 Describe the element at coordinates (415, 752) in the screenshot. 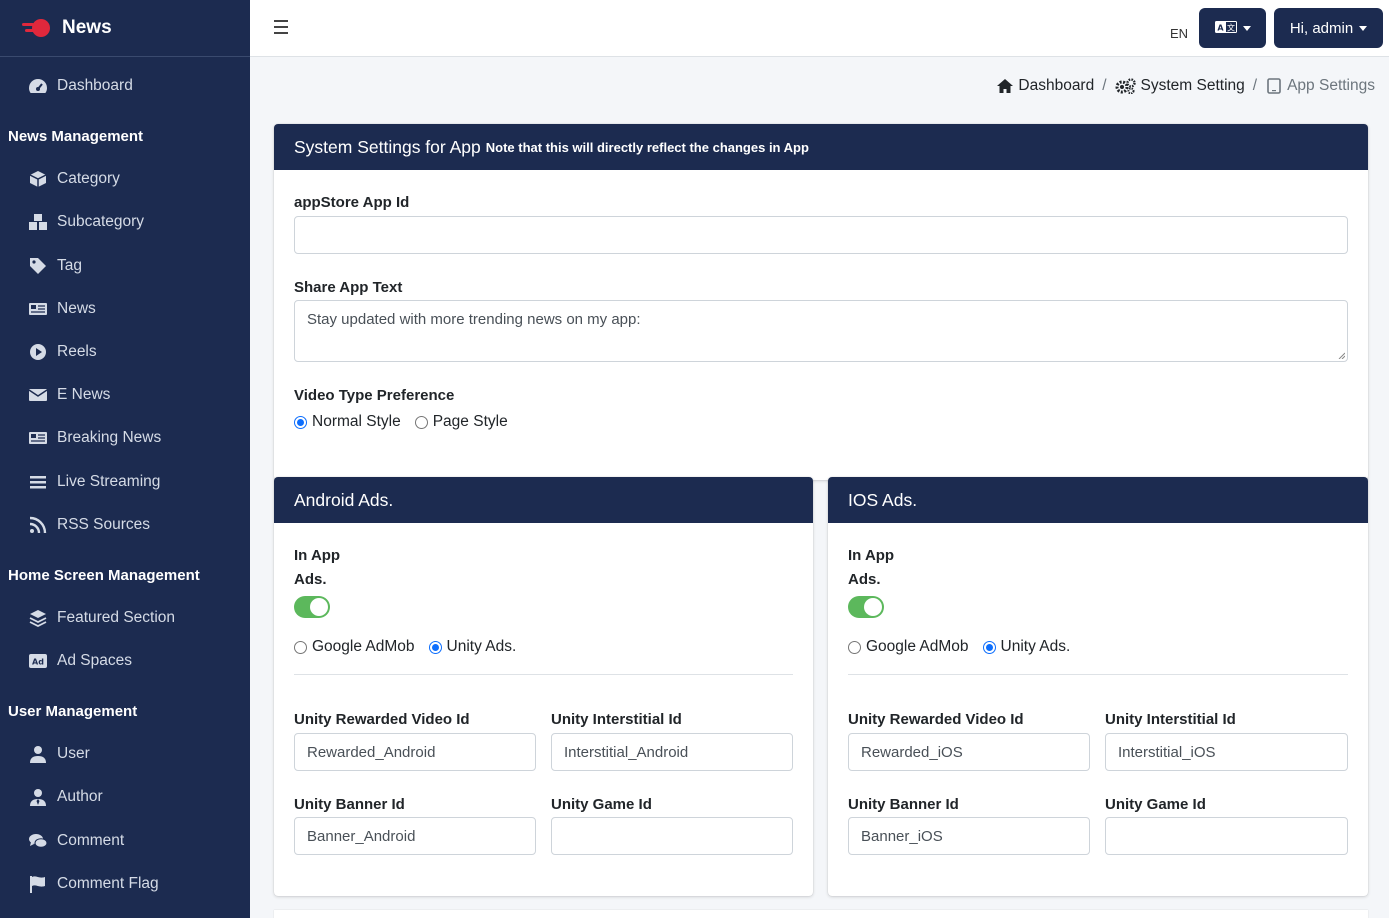

I see `rewarded-video-input: Rewarded_Android` at that location.